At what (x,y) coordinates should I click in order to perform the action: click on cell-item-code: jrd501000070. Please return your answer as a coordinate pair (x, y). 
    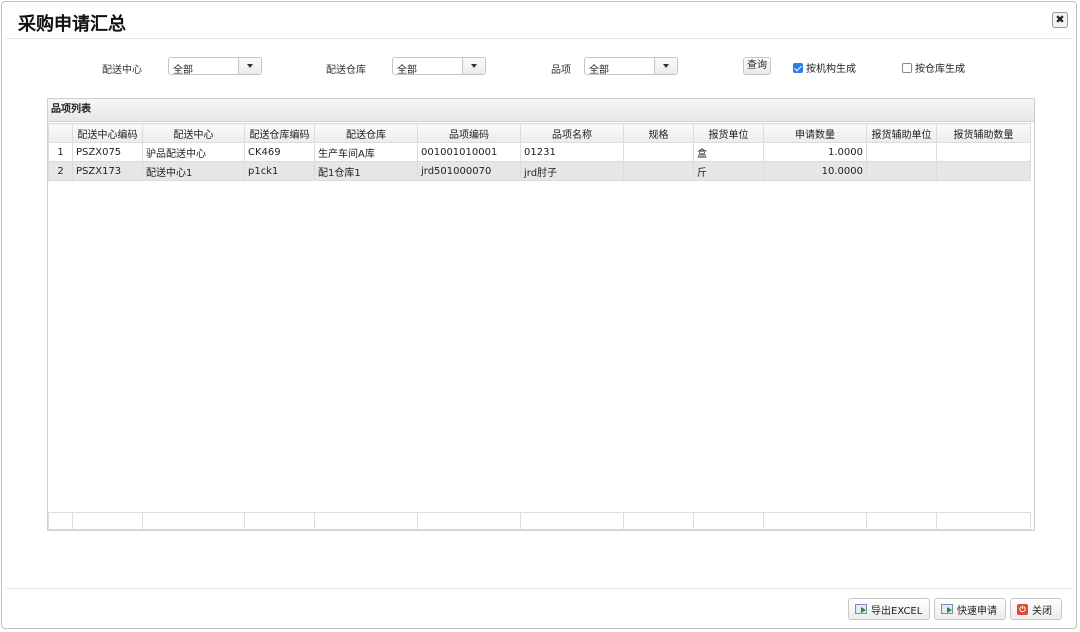
    Looking at the image, I should click on (469, 171).